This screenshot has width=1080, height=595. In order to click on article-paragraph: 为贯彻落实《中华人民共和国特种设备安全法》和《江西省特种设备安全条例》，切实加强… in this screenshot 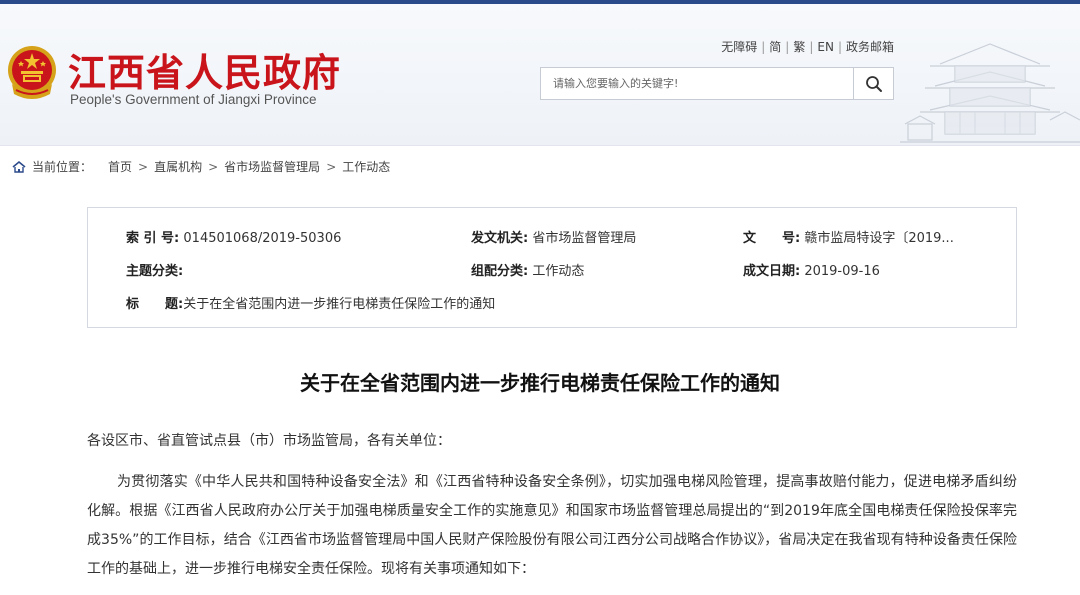, I will do `click(552, 525)`.